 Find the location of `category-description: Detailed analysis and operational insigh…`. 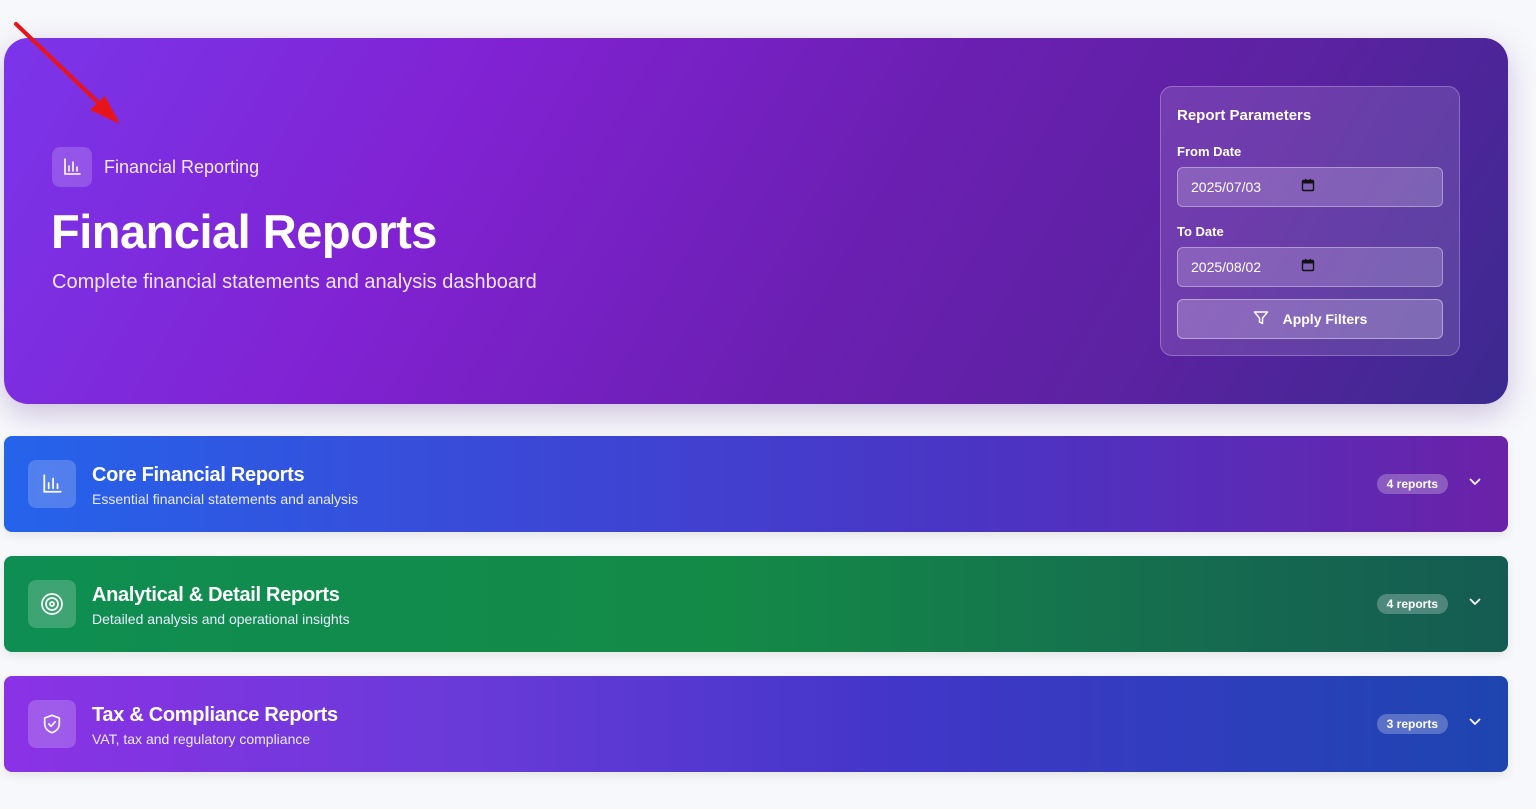

category-description: Detailed analysis and operational insigh… is located at coordinates (221, 619).